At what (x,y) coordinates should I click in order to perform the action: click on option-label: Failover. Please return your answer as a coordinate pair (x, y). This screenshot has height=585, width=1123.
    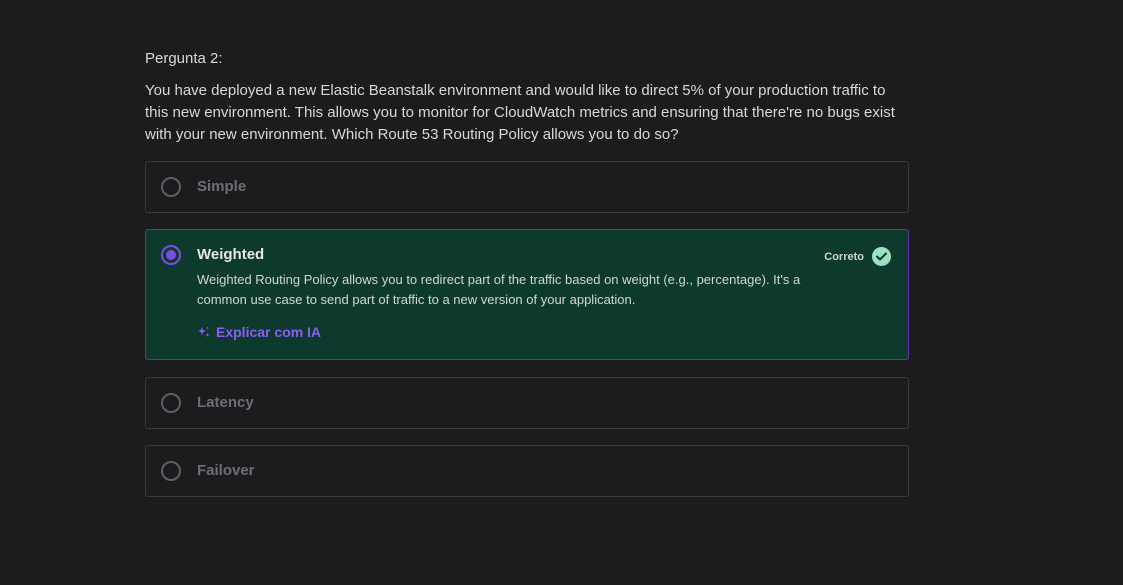
    Looking at the image, I should click on (226, 470).